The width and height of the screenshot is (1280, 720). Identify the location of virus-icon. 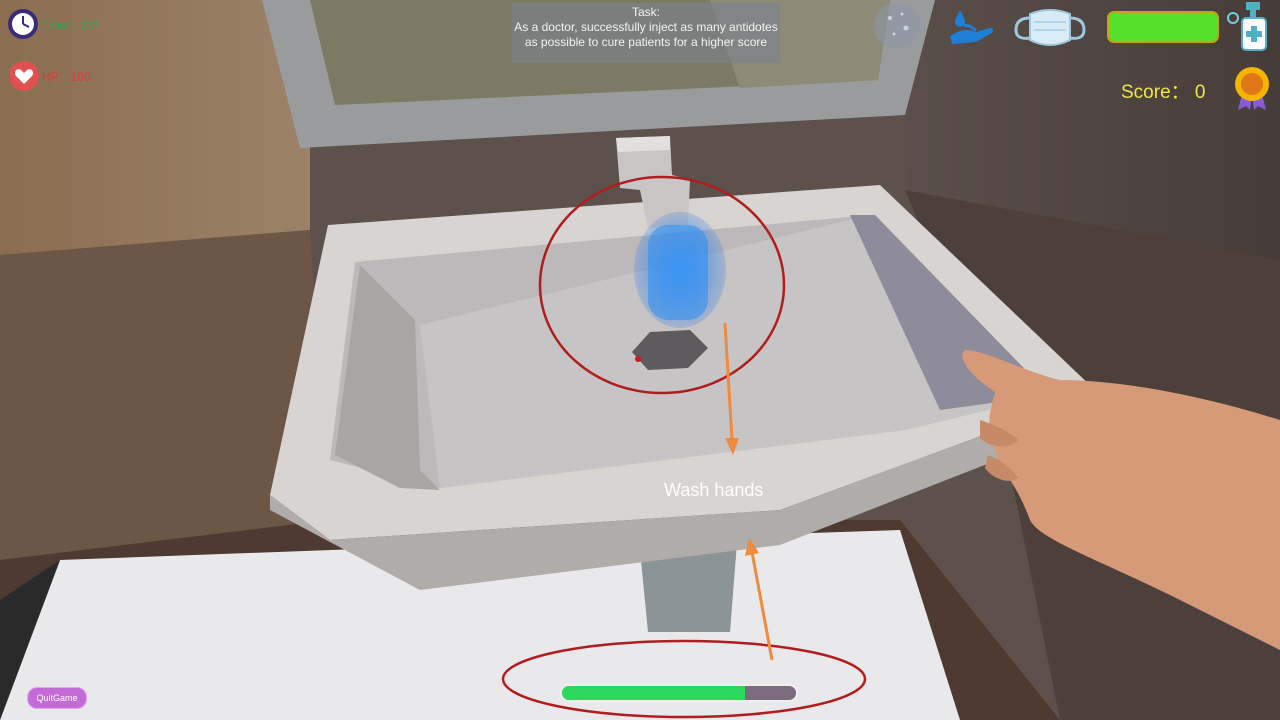
(897, 26).